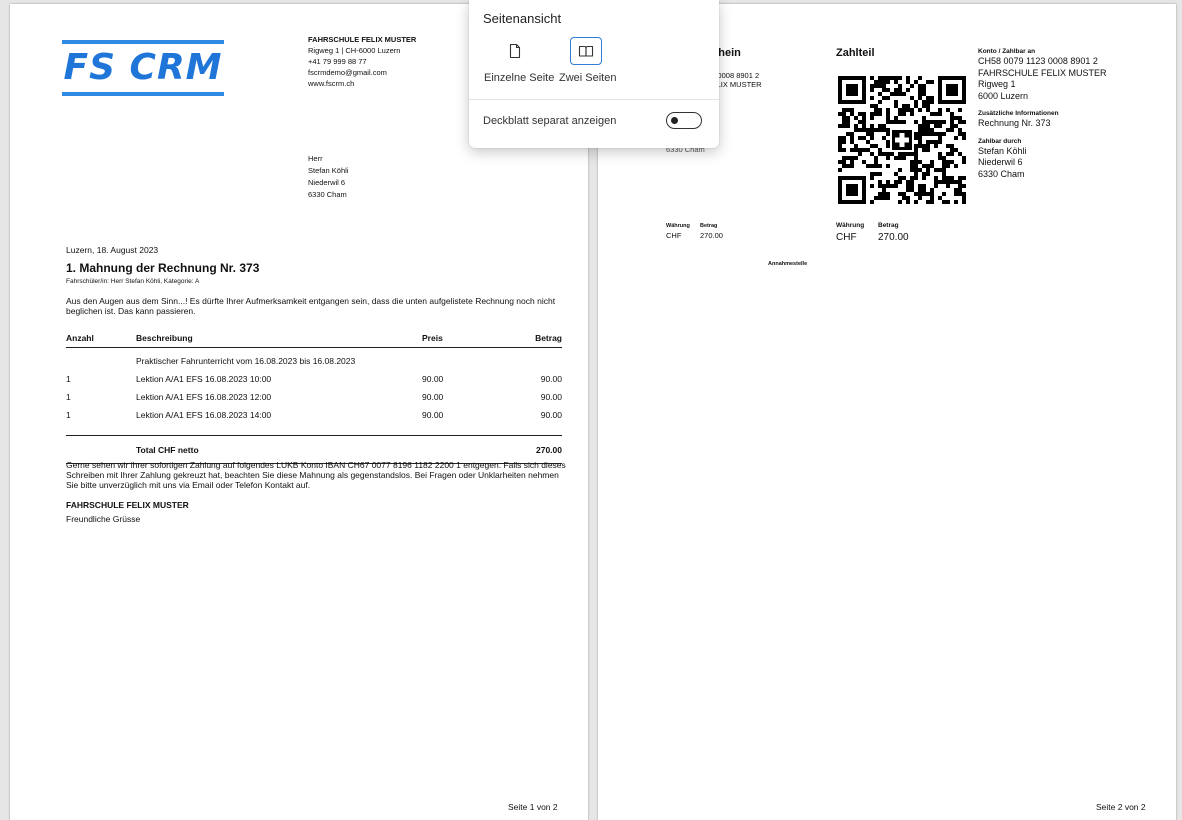 This screenshot has width=1182, height=820. I want to click on company-email: fscrmdemo@gmail.com, so click(347, 72).